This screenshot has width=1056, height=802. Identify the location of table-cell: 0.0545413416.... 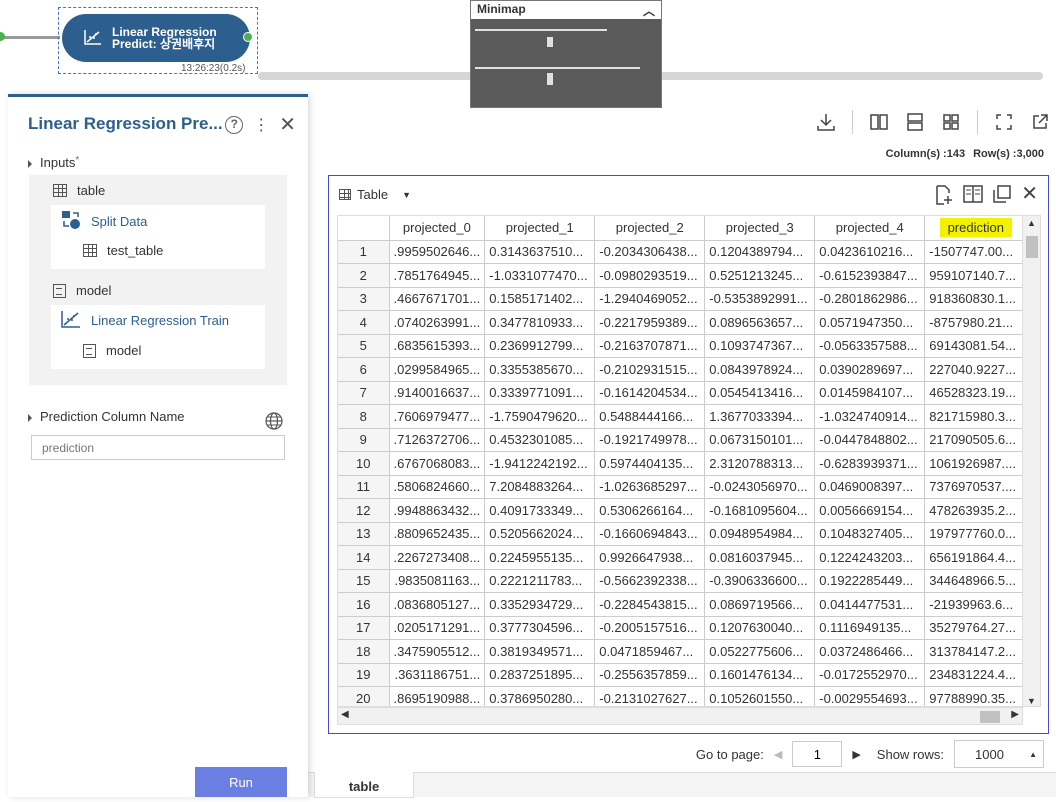
(760, 393).